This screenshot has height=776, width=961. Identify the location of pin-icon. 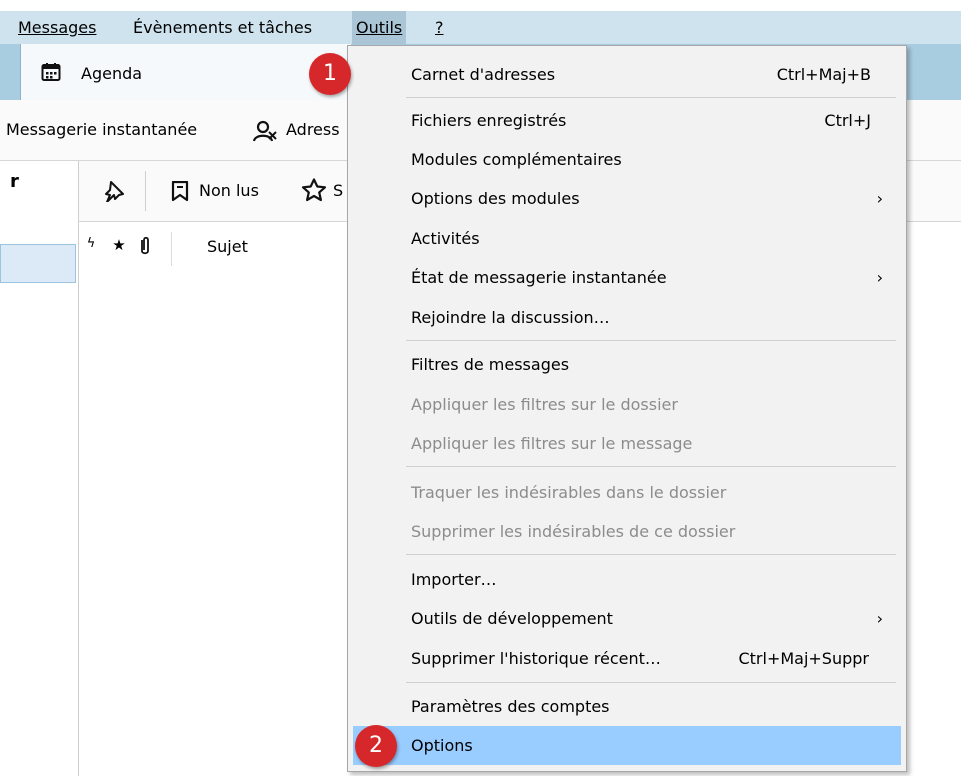
(114, 191).